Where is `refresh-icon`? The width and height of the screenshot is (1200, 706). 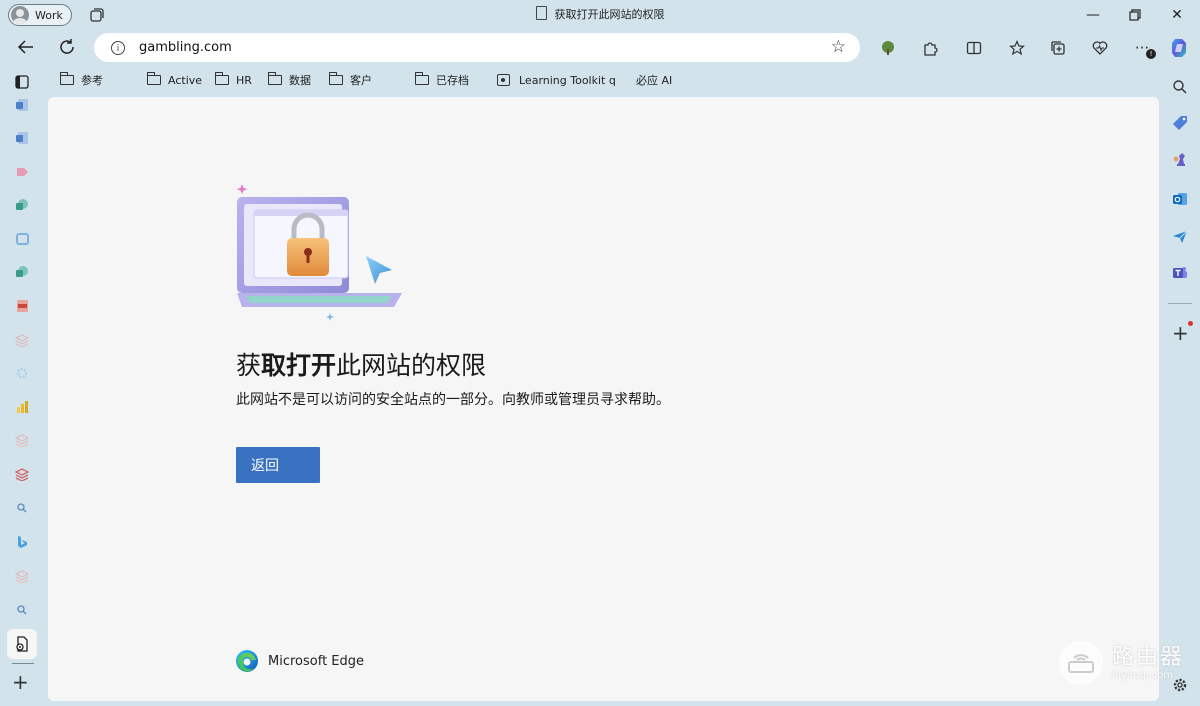
refresh-icon is located at coordinates (67, 46).